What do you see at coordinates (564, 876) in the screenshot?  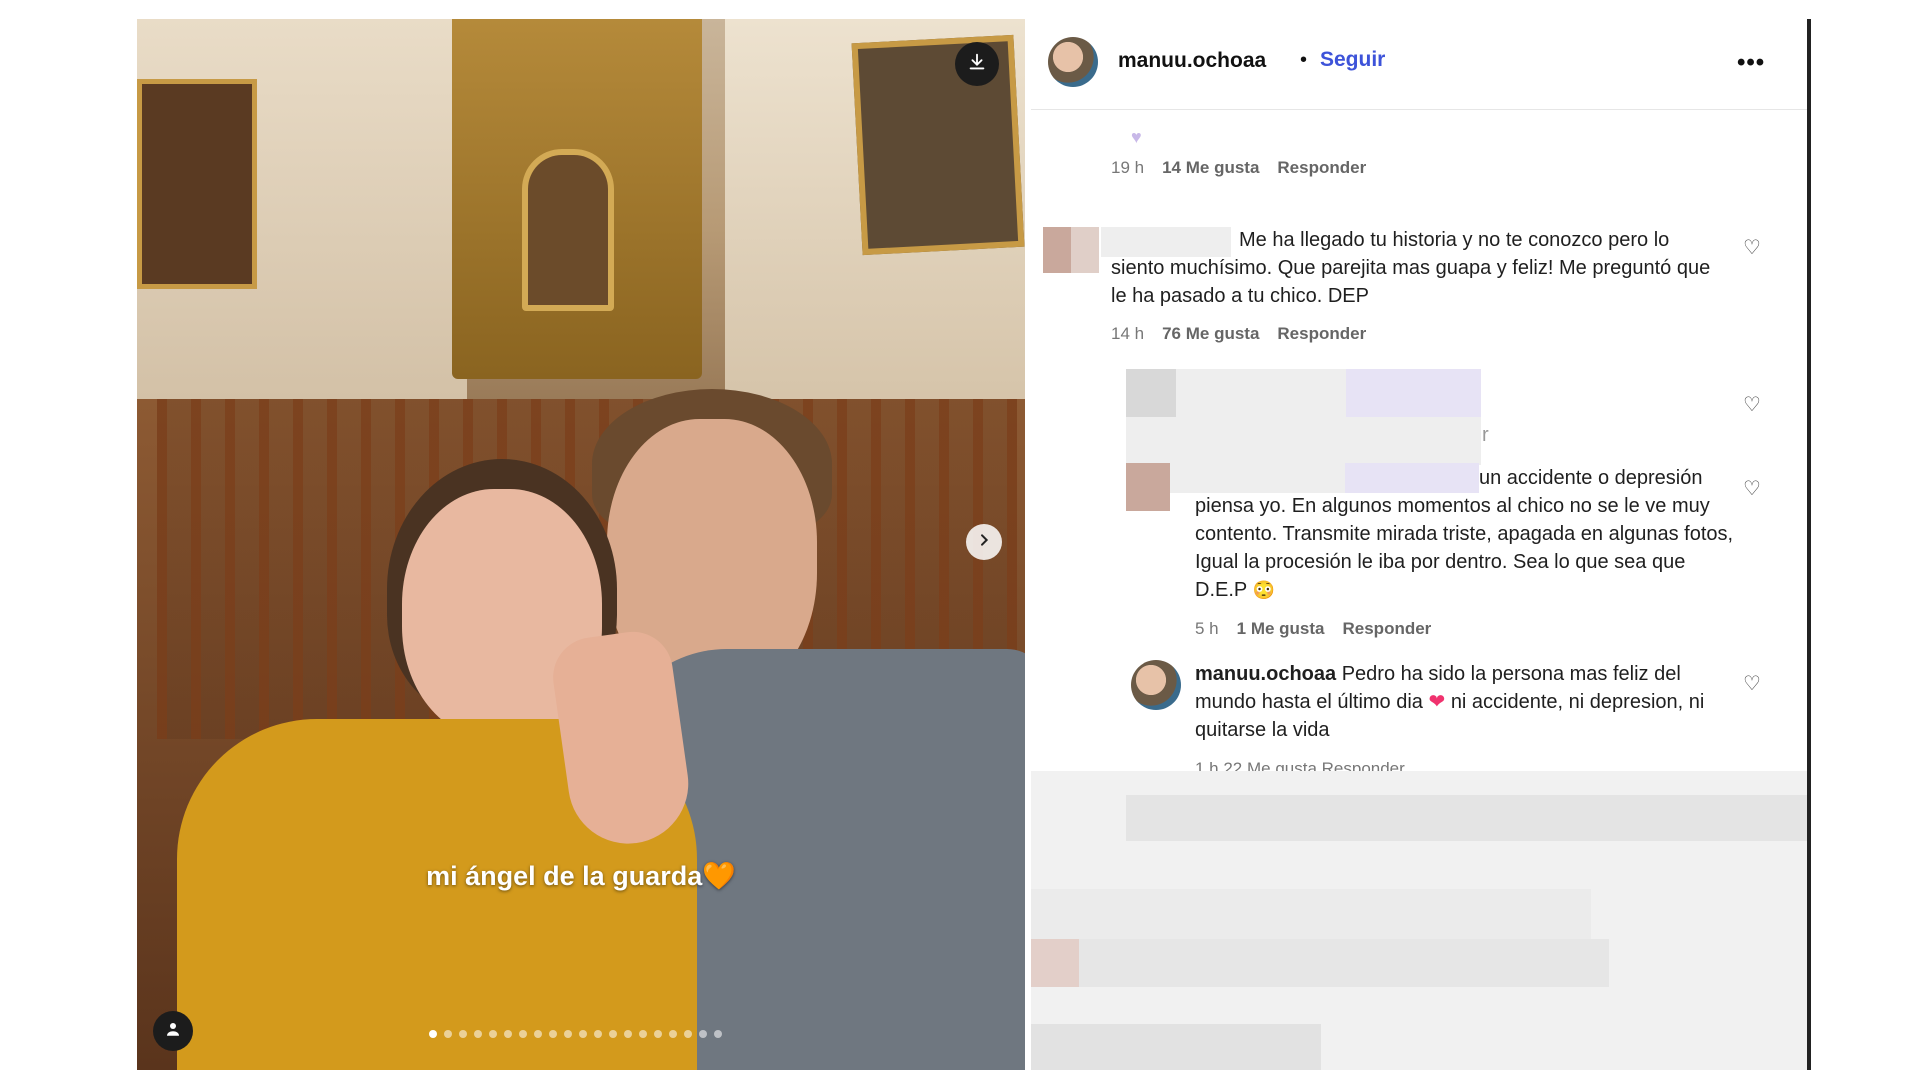 I see `caption-text: mi ángel de la guarda` at bounding box center [564, 876].